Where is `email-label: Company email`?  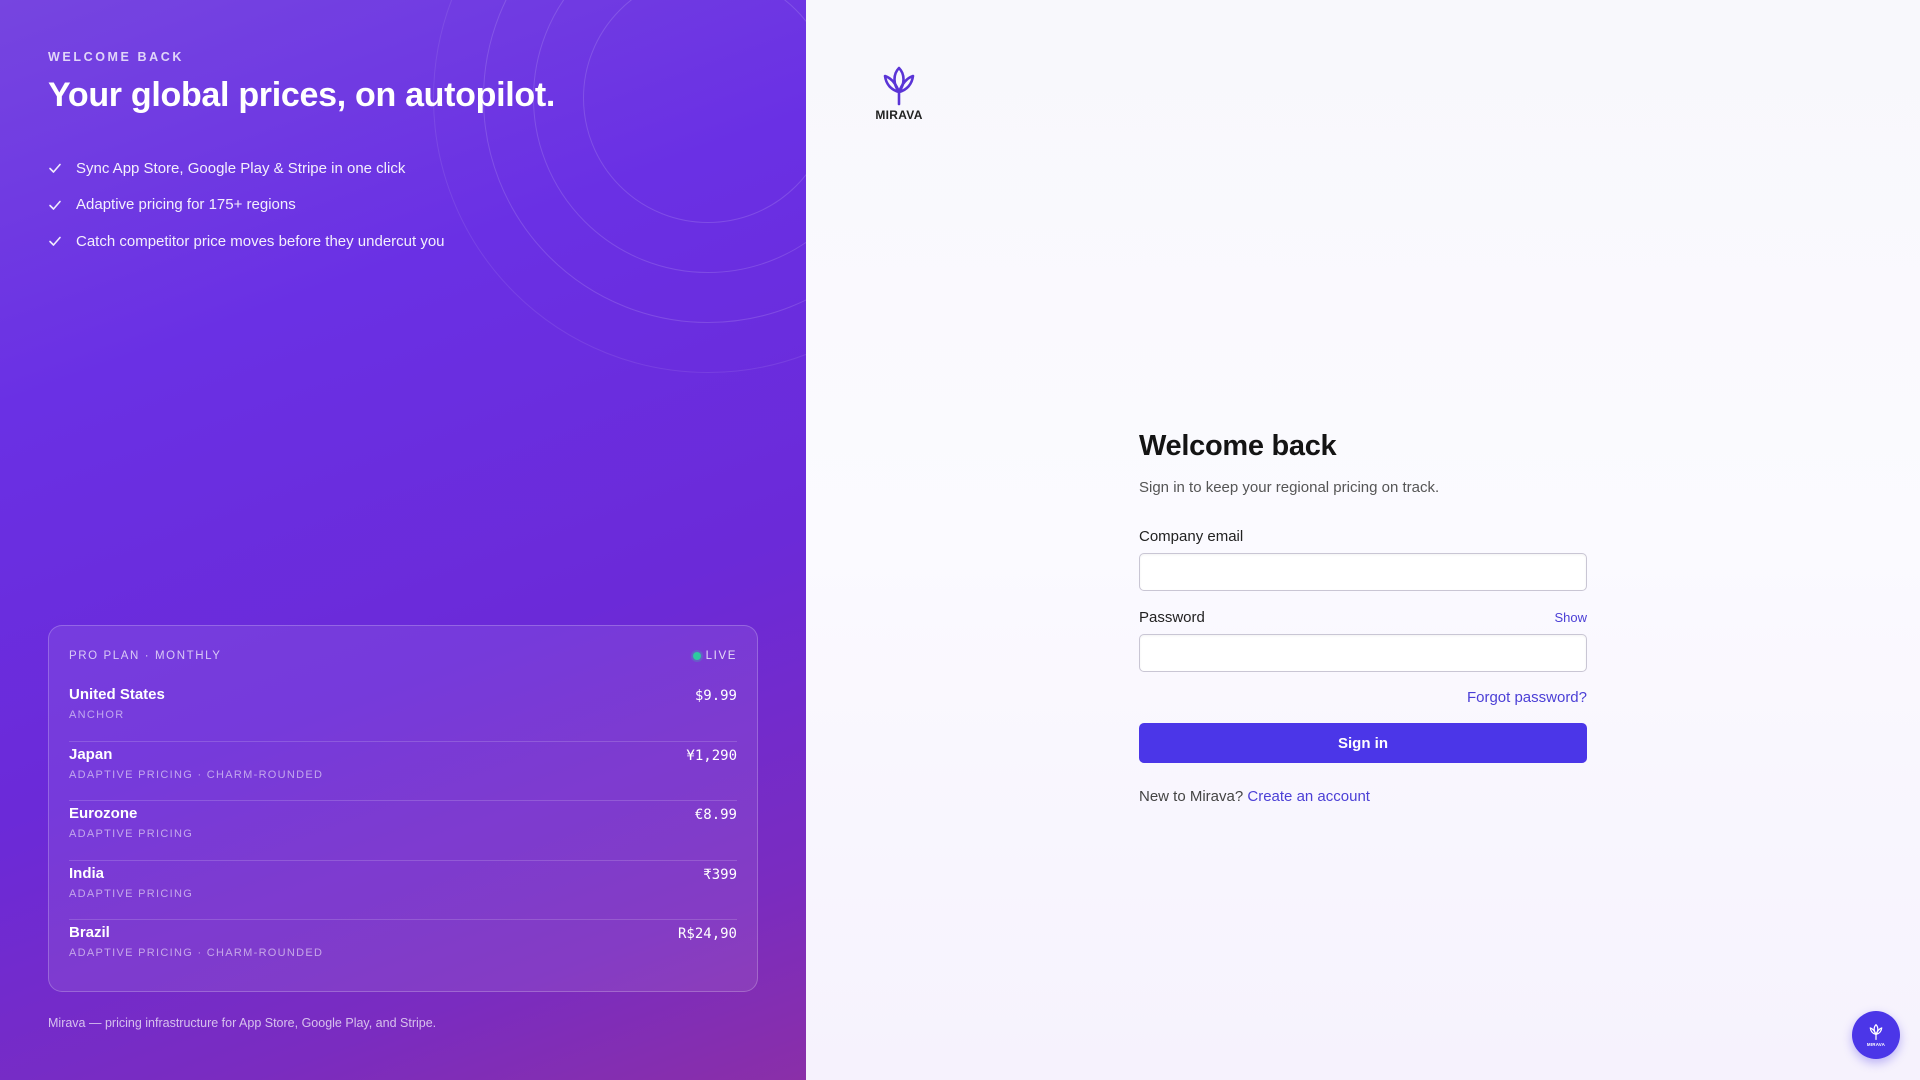
email-label: Company email is located at coordinates (1191, 536).